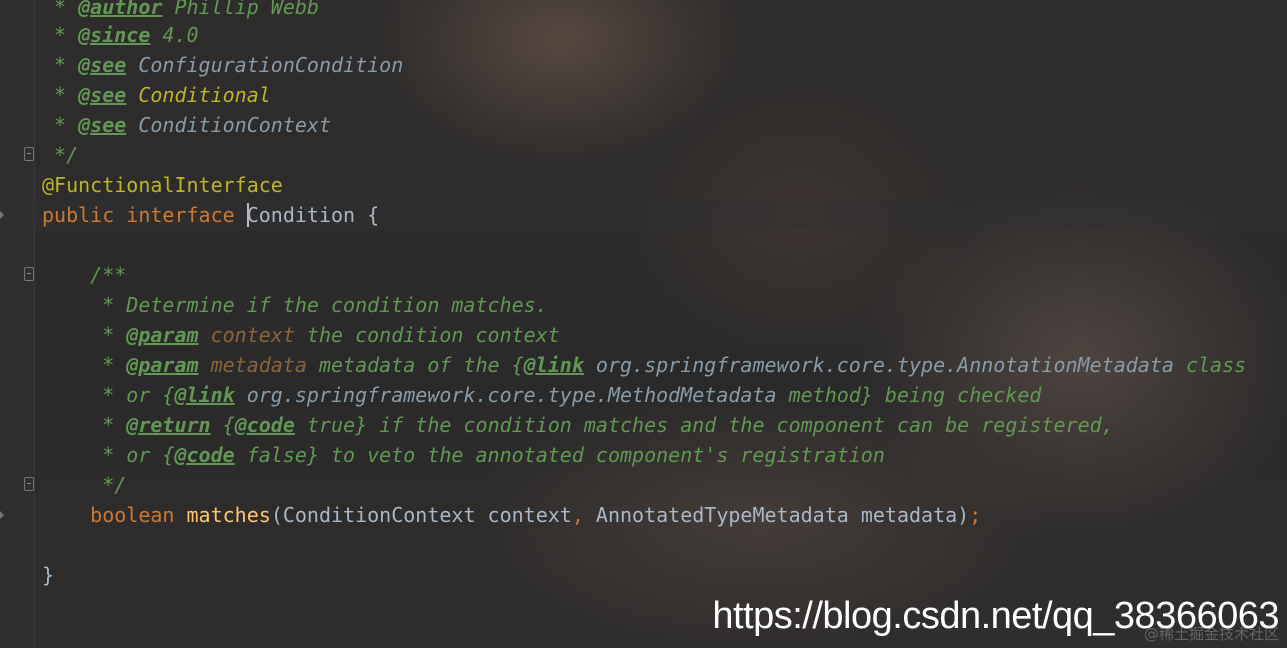 Image resolution: width=1287 pixels, height=648 pixels. What do you see at coordinates (120, 35) in the screenshot?
I see `code-line: * @since 4.0` at bounding box center [120, 35].